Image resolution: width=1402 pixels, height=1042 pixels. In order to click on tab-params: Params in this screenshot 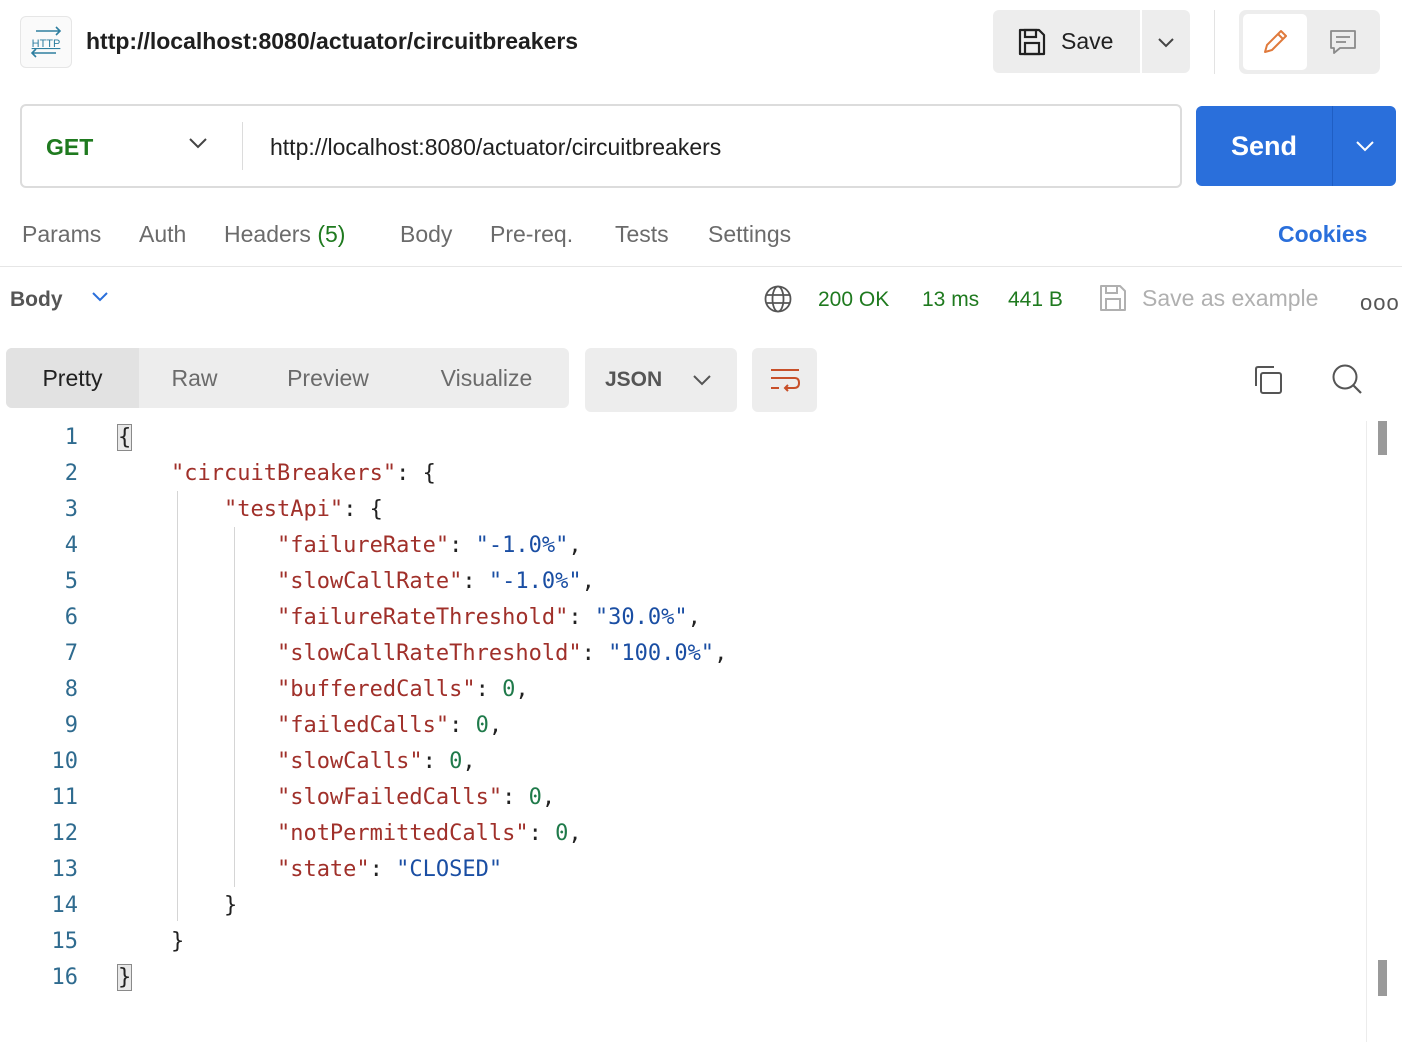, I will do `click(61, 234)`.